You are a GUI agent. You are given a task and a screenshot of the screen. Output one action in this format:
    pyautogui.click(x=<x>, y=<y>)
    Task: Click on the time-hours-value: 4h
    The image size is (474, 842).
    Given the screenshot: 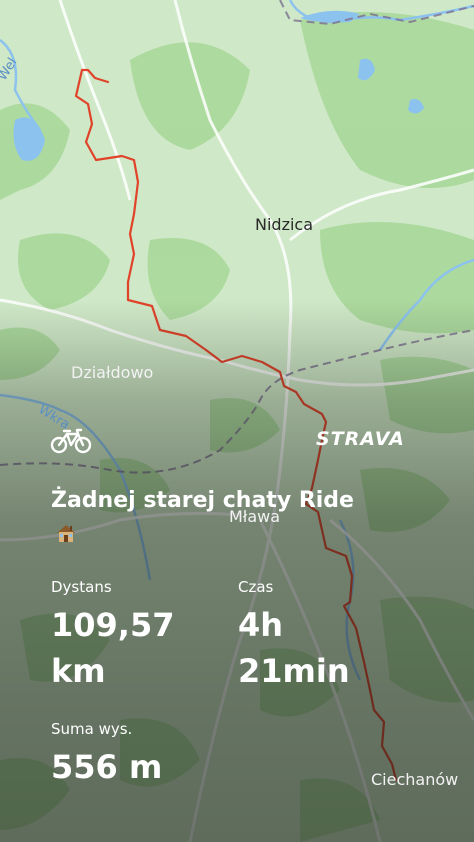 What is the action you would take?
    pyautogui.click(x=261, y=625)
    